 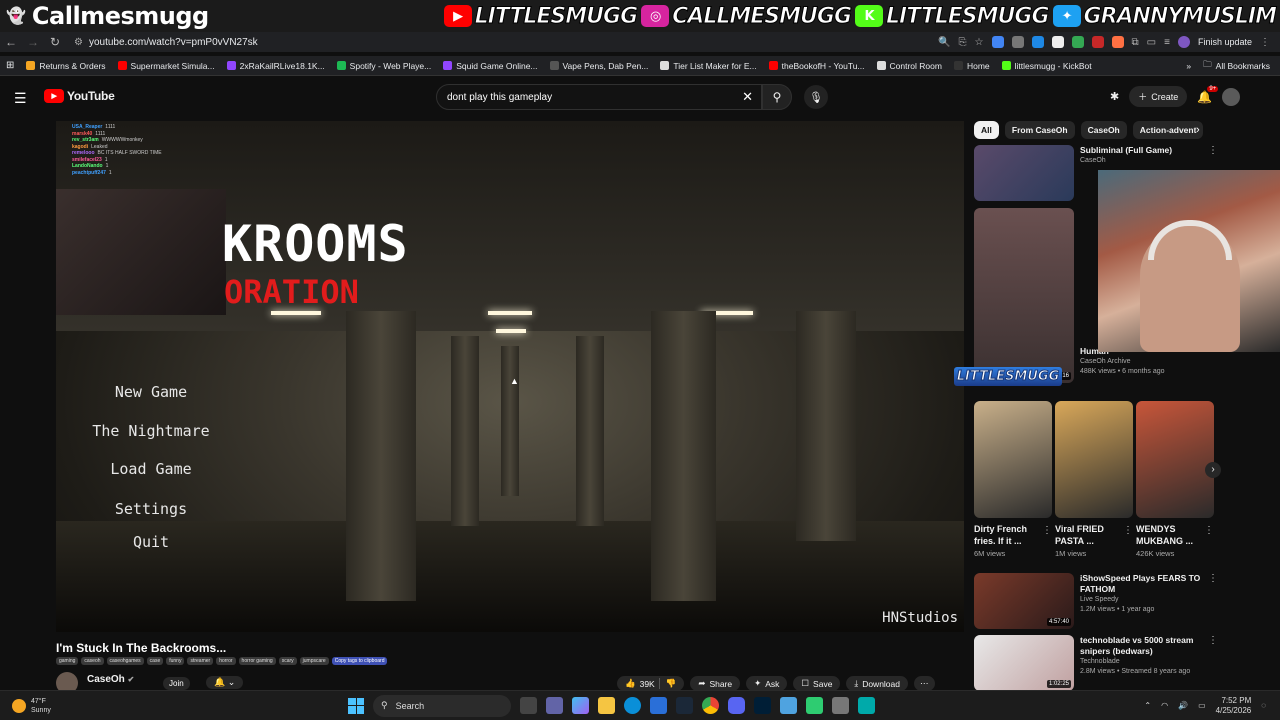 I want to click on finish-update-button: Finish update, so click(x=1225, y=42).